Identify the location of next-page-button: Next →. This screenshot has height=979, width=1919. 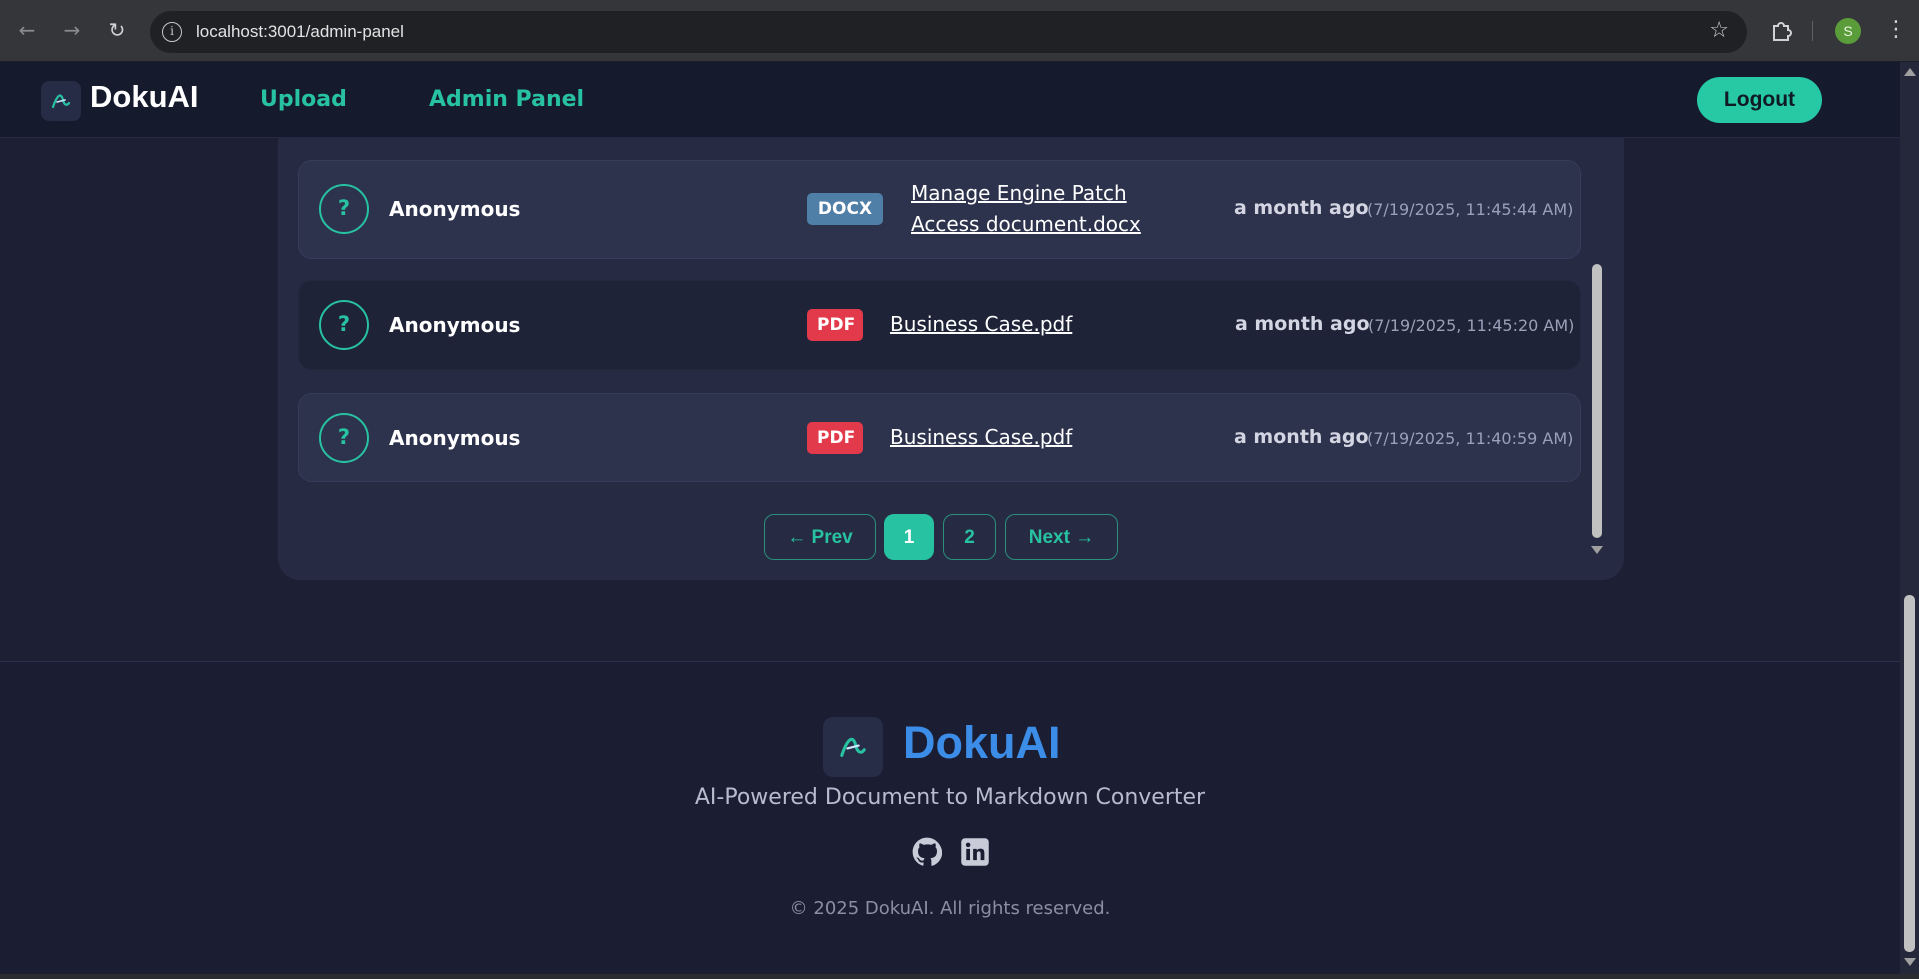
(1061, 537).